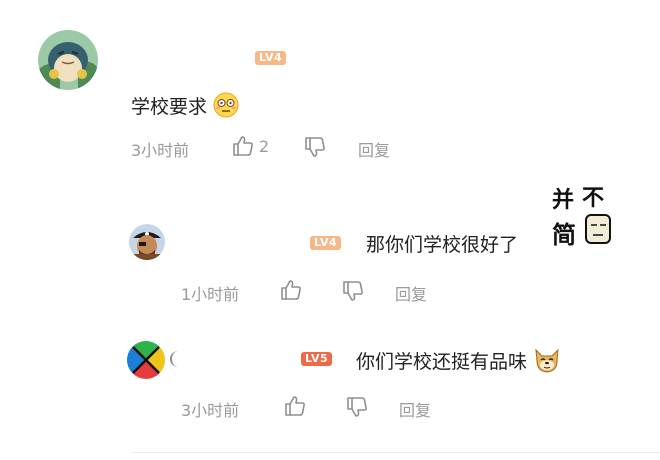 The image size is (660, 460). What do you see at coordinates (226, 107) in the screenshot?
I see `awkward-smile-emoji` at bounding box center [226, 107].